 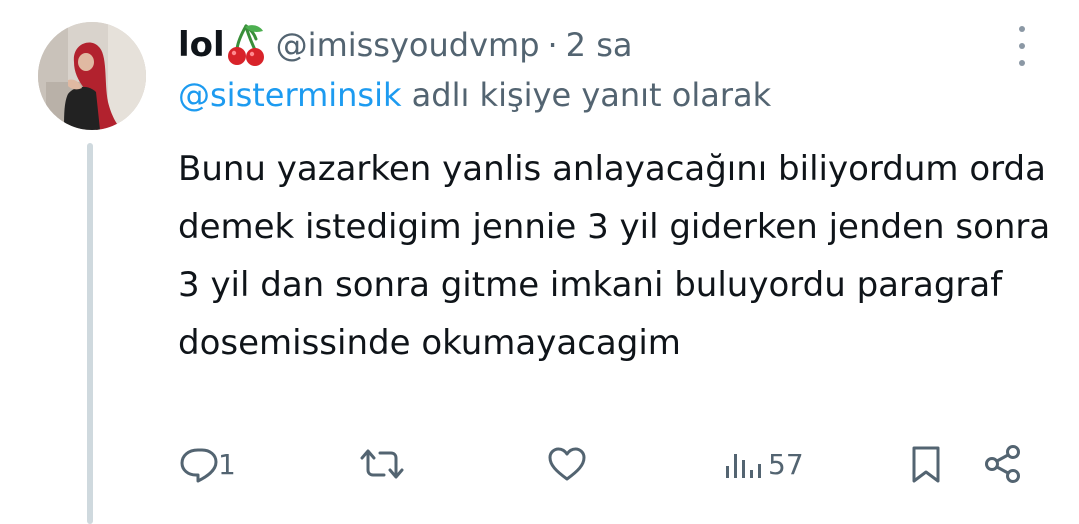 I want to click on tweet-header: lol @imissyoudvmp · 2 sa, so click(x=405, y=45).